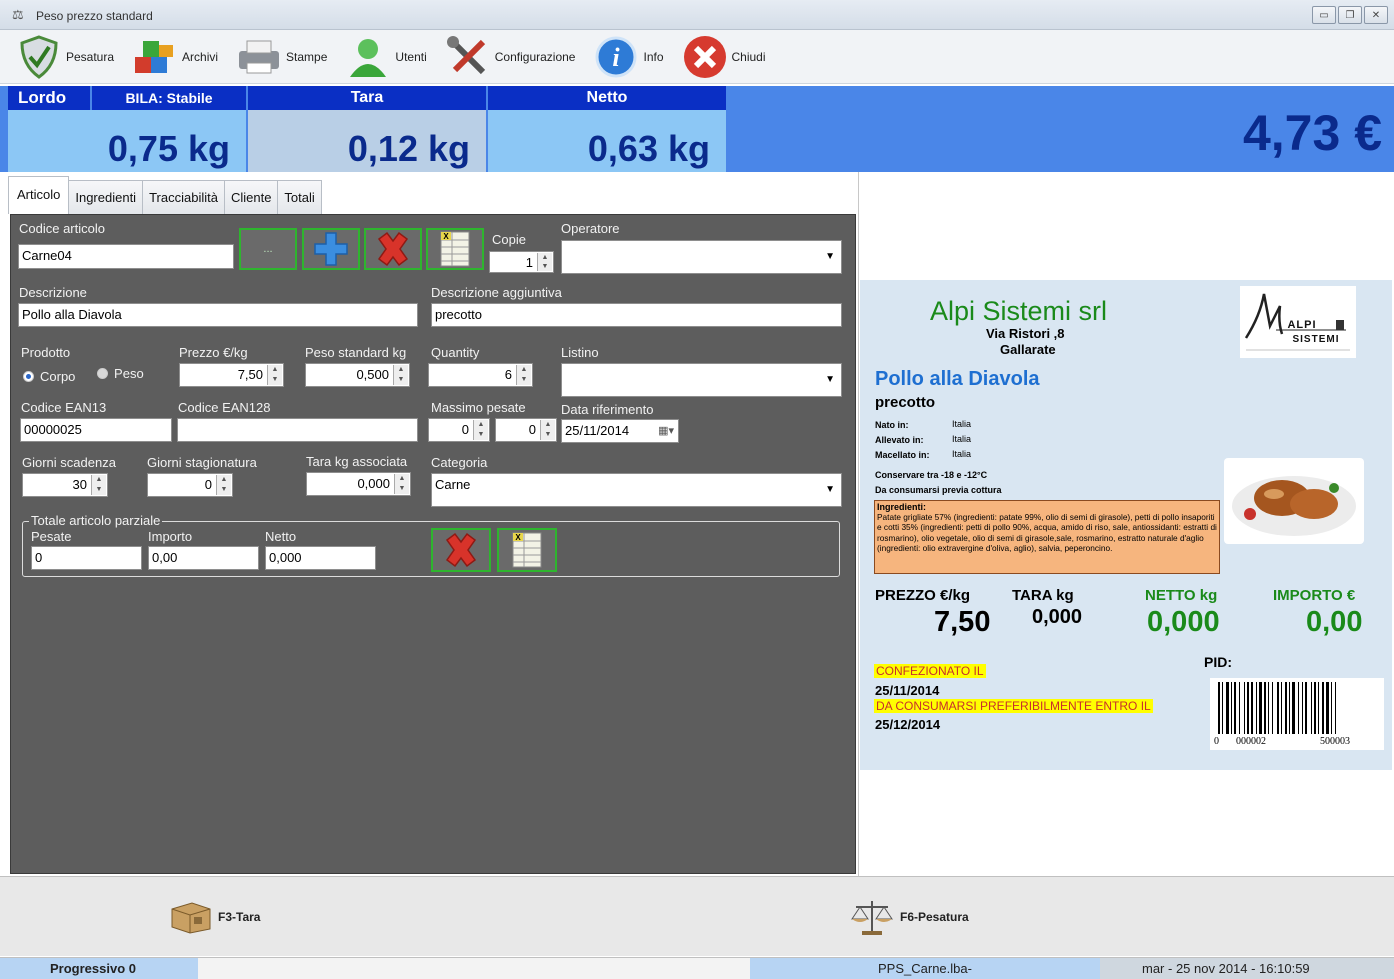 This screenshot has width=1394, height=979. I want to click on quantity-spin: ▲ ▼, so click(523, 375).